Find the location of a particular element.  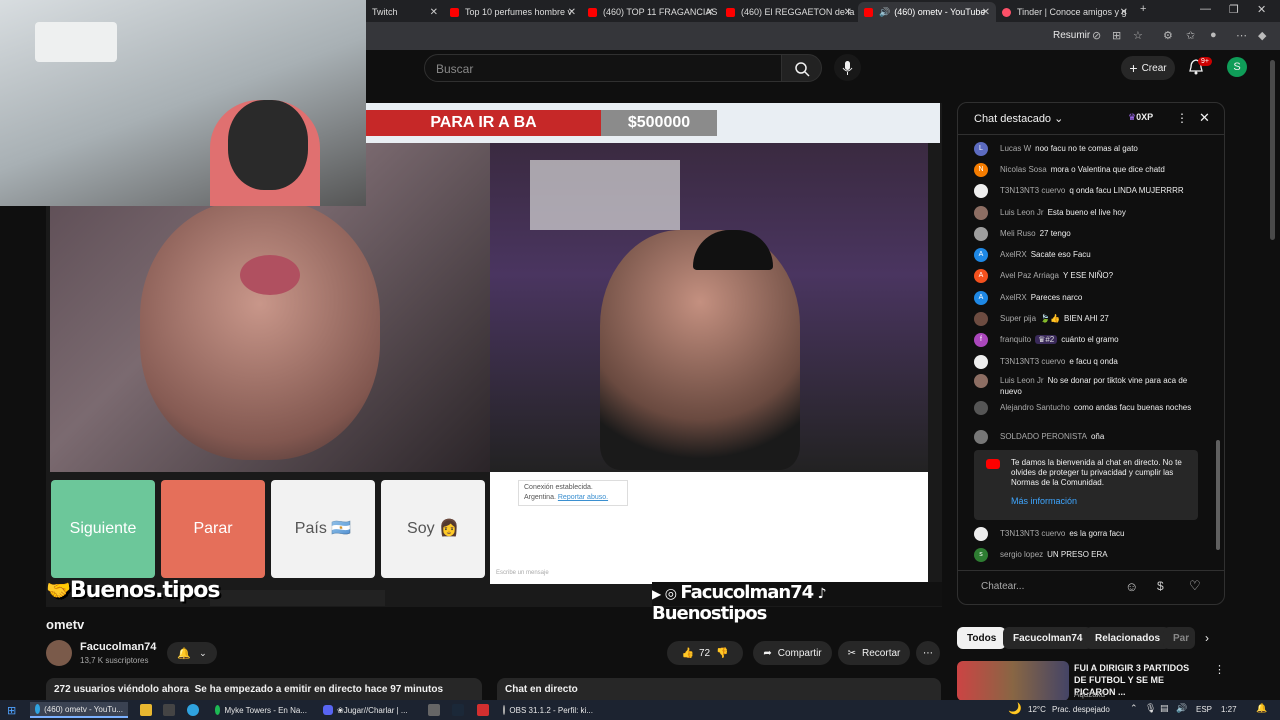

heart-icon: ♡ is located at coordinates (1195, 586).